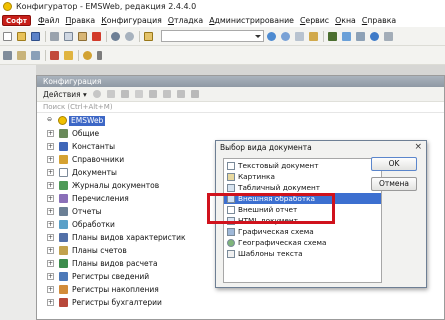 The width and height of the screenshot is (445, 320). What do you see at coordinates (299, 36) in the screenshot?
I see `replace-icon` at bounding box center [299, 36].